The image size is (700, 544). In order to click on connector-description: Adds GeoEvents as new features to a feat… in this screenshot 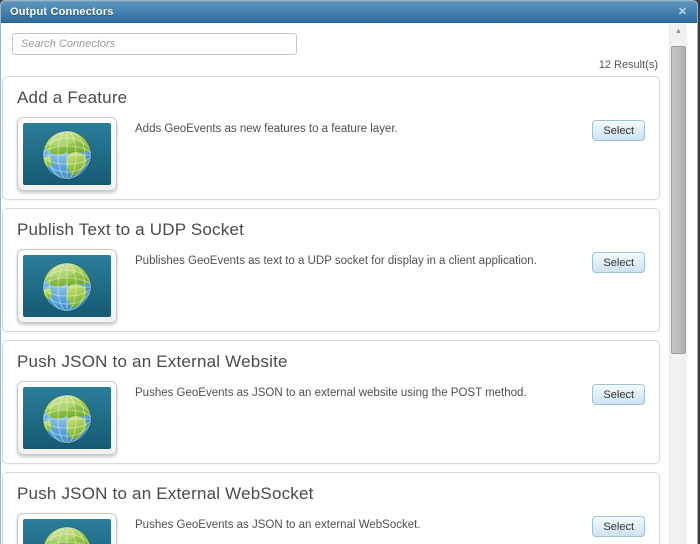, I will do `click(266, 129)`.